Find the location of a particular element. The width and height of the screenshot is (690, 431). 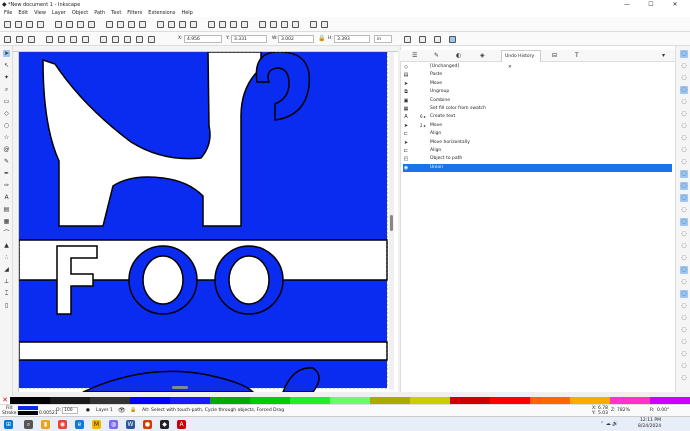

snap-bbox-center-icon: ◌ is located at coordinates (684, 114).